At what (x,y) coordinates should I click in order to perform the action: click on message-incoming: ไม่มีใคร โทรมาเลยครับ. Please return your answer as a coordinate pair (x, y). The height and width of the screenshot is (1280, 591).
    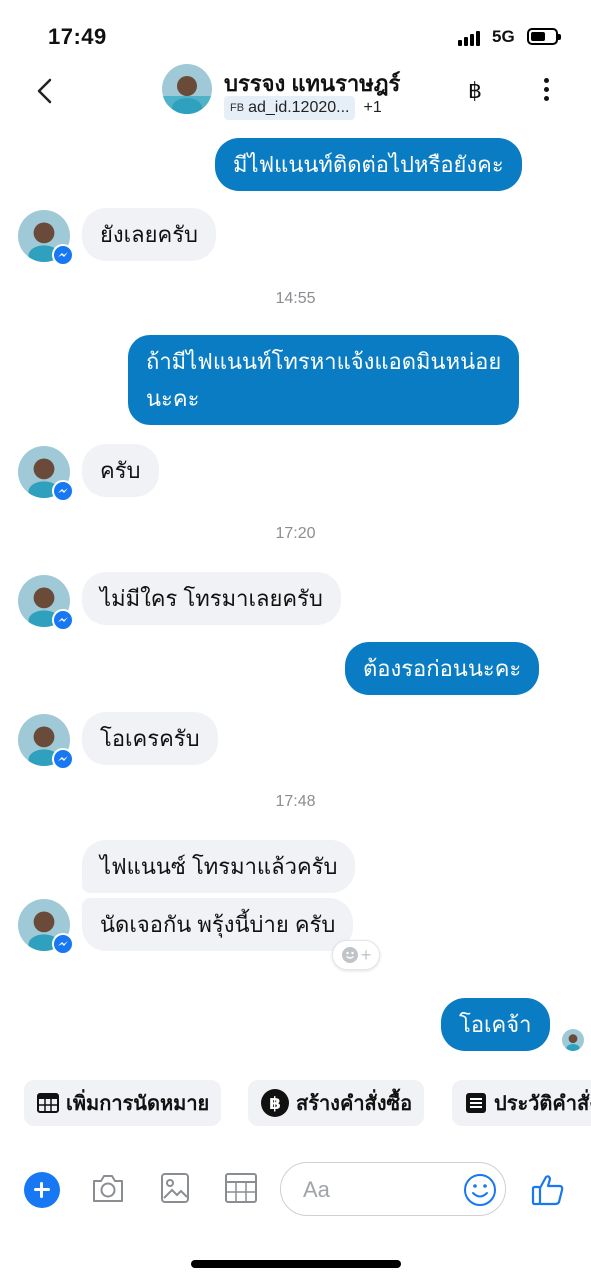
    Looking at the image, I should click on (211, 598).